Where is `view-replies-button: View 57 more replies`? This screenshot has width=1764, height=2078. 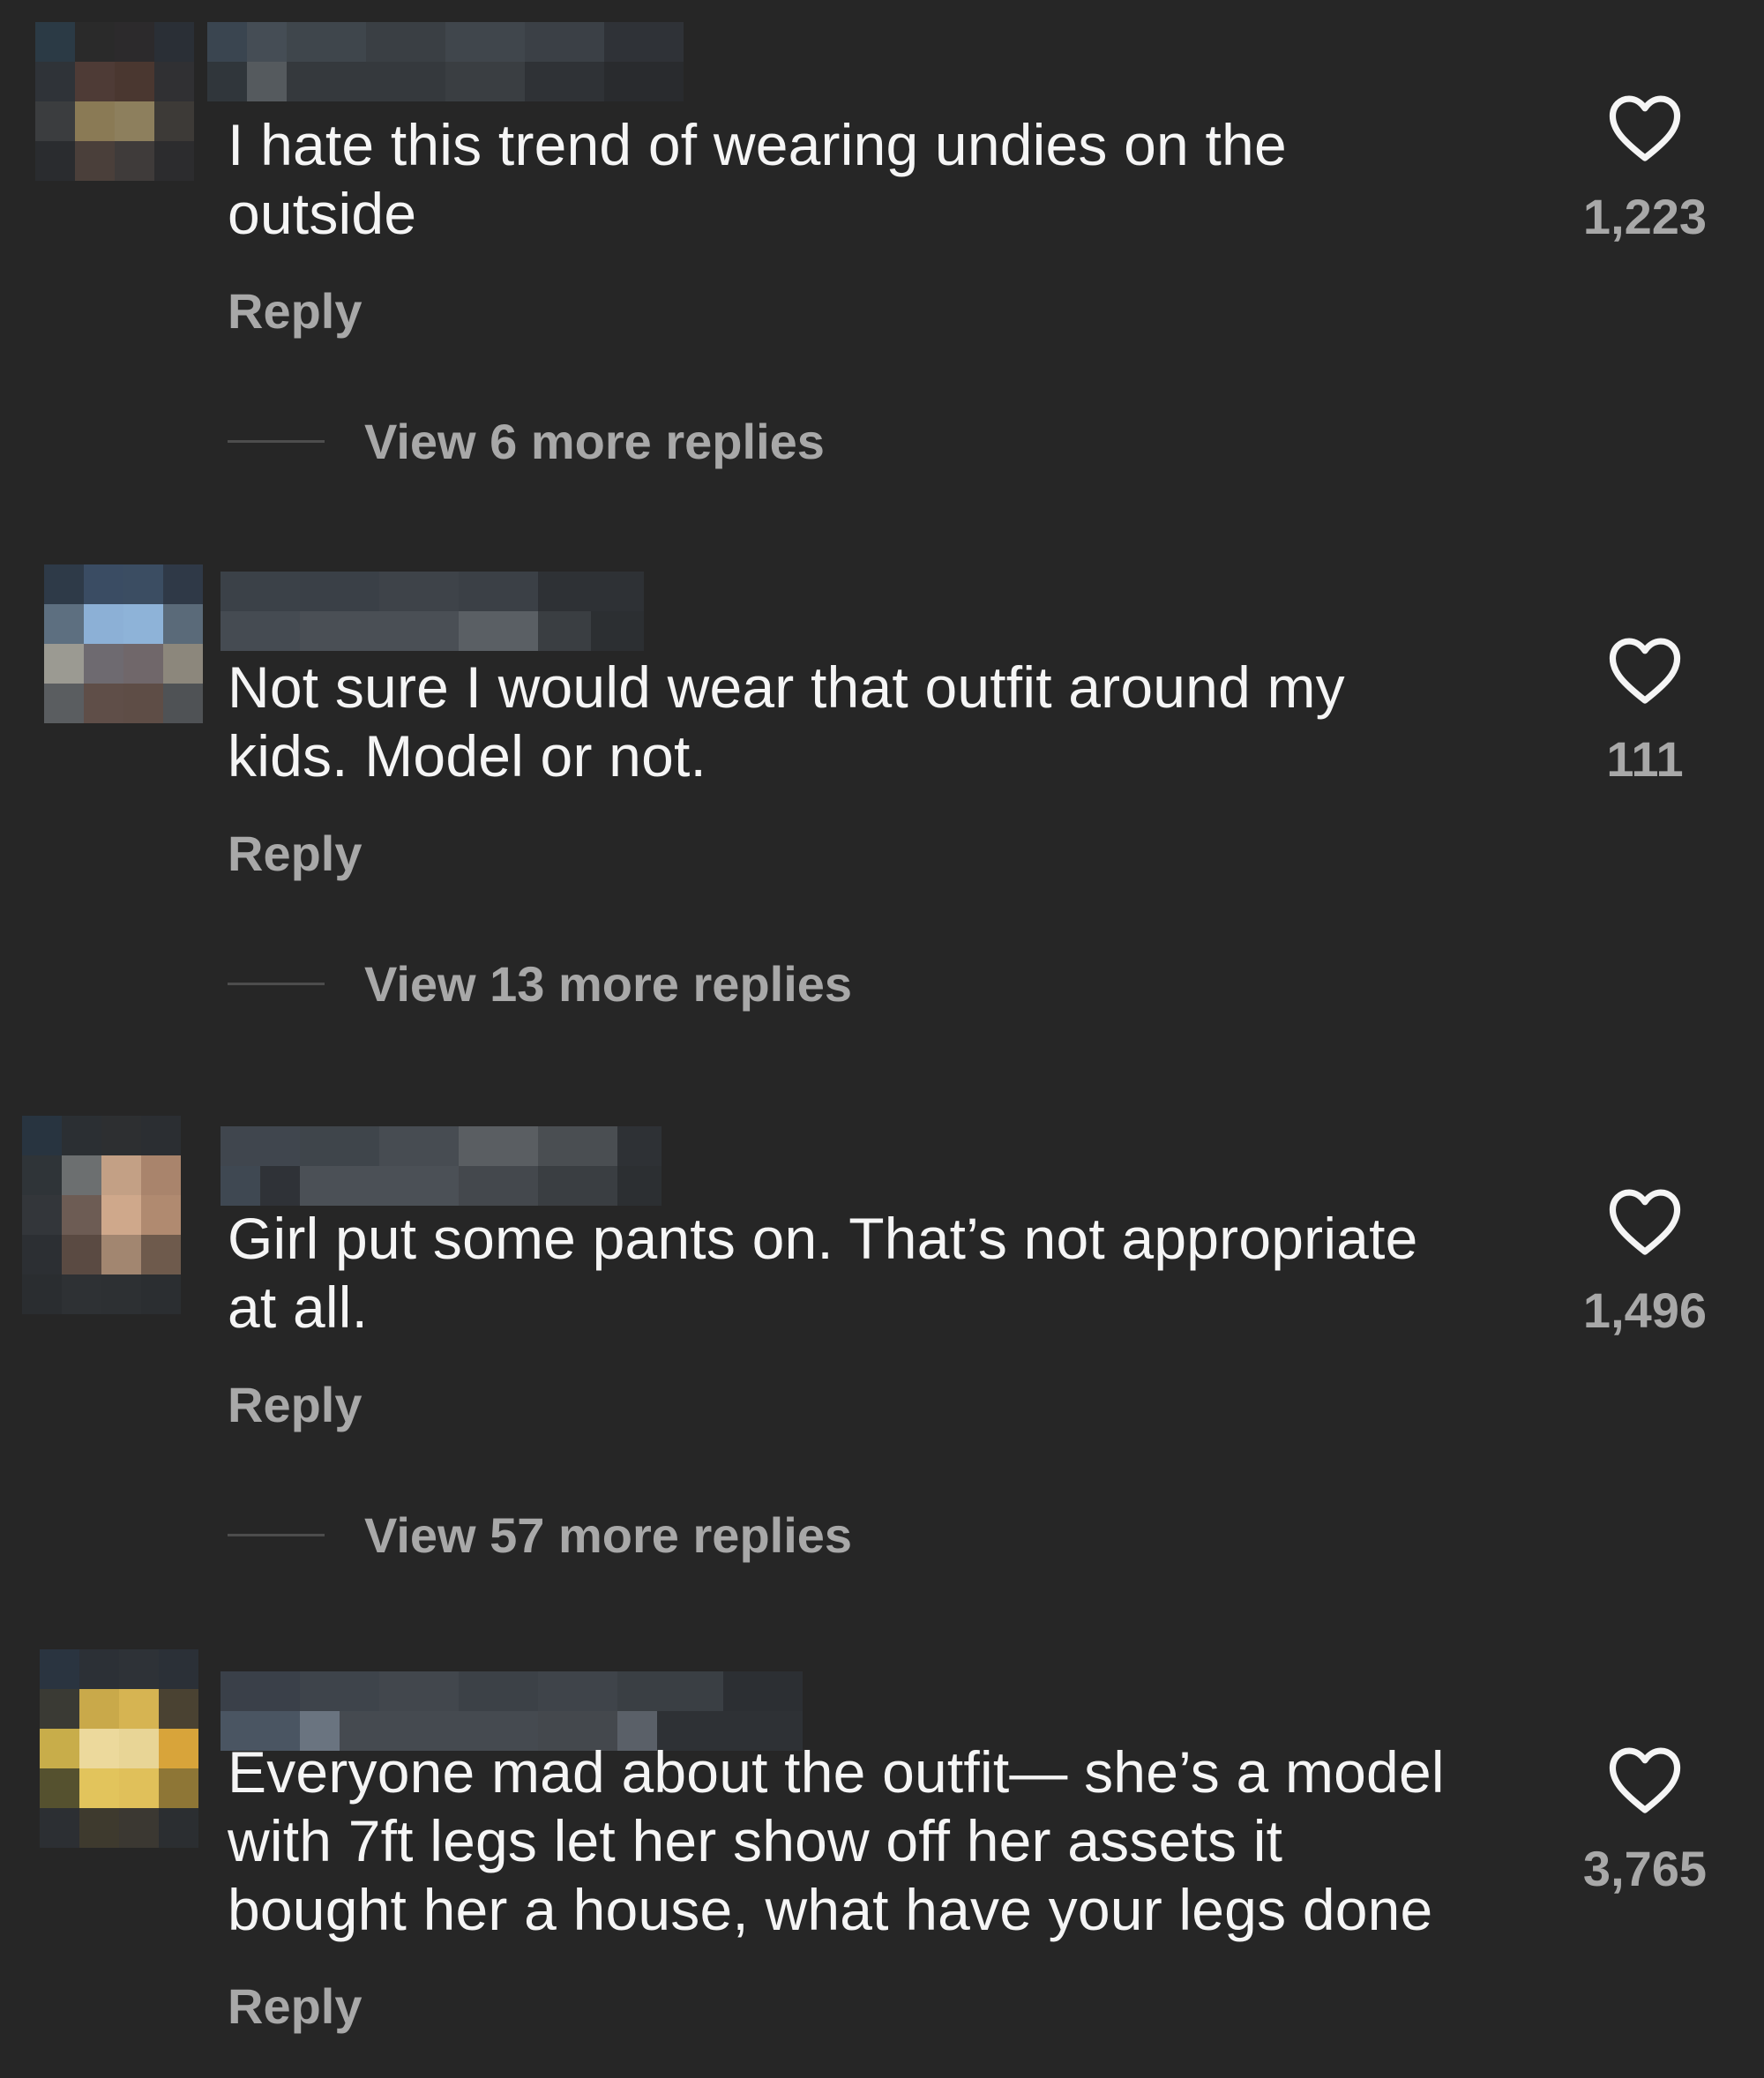
view-replies-button: View 57 more replies is located at coordinates (540, 1535).